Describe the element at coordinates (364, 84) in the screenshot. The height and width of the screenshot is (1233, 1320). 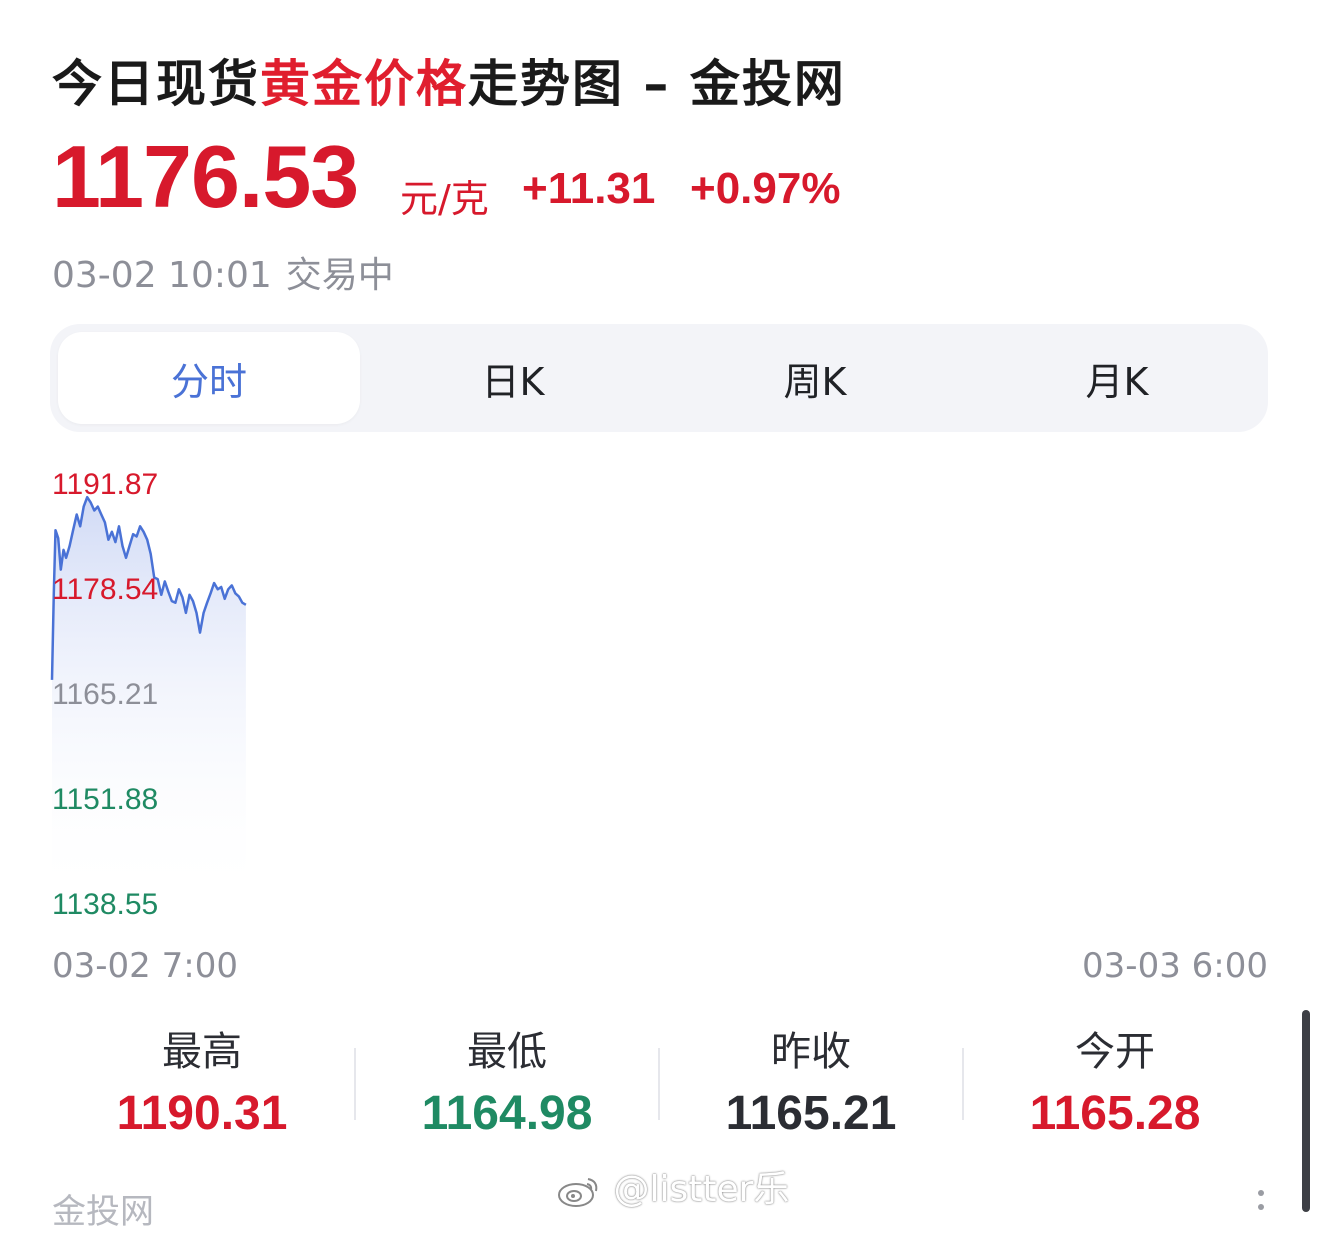
I see `title-highlight: 黄金价格` at that location.